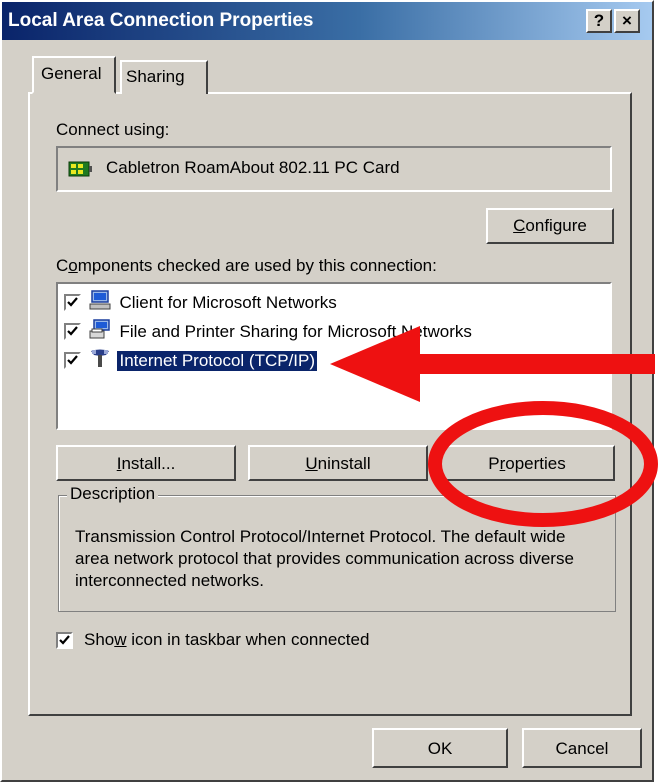 The height and width of the screenshot is (782, 658). What do you see at coordinates (248, 639) in the screenshot?
I see `show-icon-post: icon in taskbar when connected` at bounding box center [248, 639].